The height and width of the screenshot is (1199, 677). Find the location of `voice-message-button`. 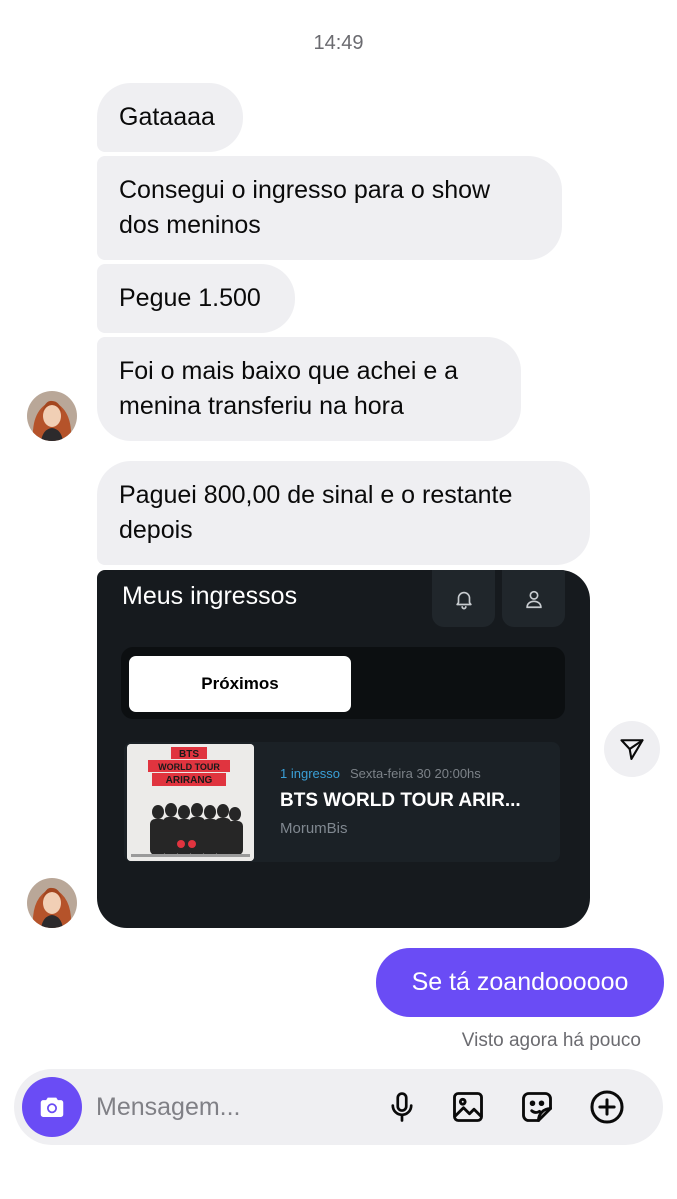

voice-message-button is located at coordinates (402, 1107).